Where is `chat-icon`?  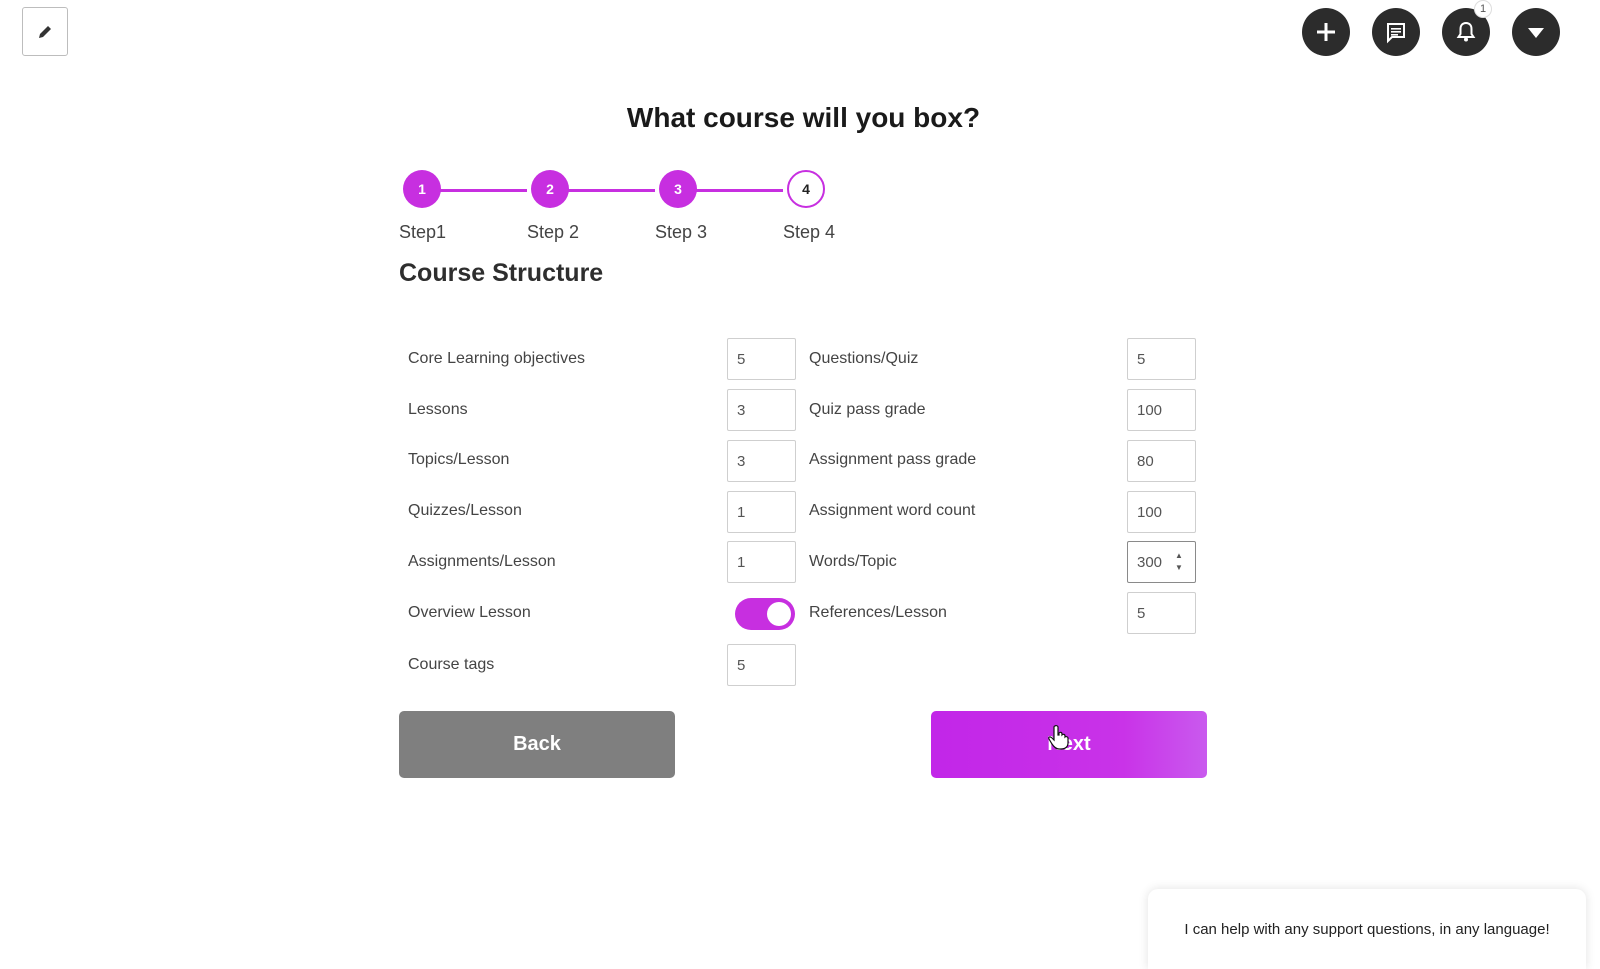 chat-icon is located at coordinates (1396, 33).